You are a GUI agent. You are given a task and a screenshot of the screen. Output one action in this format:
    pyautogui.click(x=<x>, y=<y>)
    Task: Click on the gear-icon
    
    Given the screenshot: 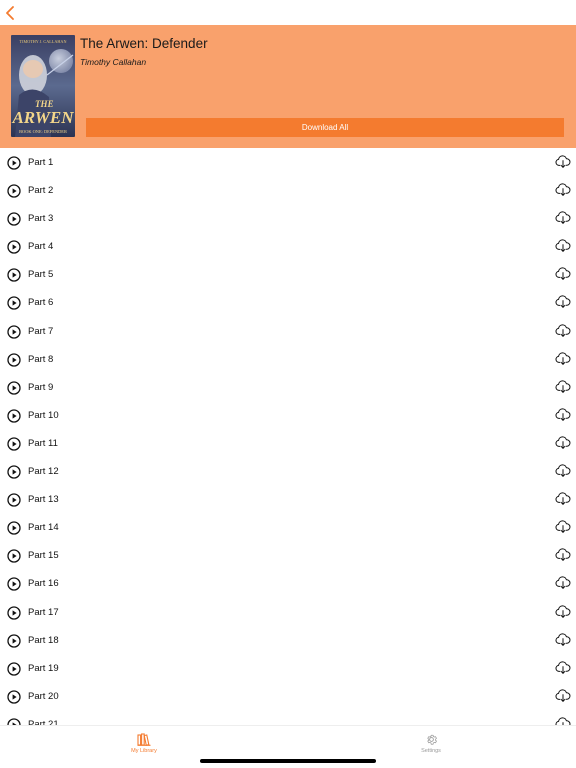 What is the action you would take?
    pyautogui.click(x=431, y=739)
    